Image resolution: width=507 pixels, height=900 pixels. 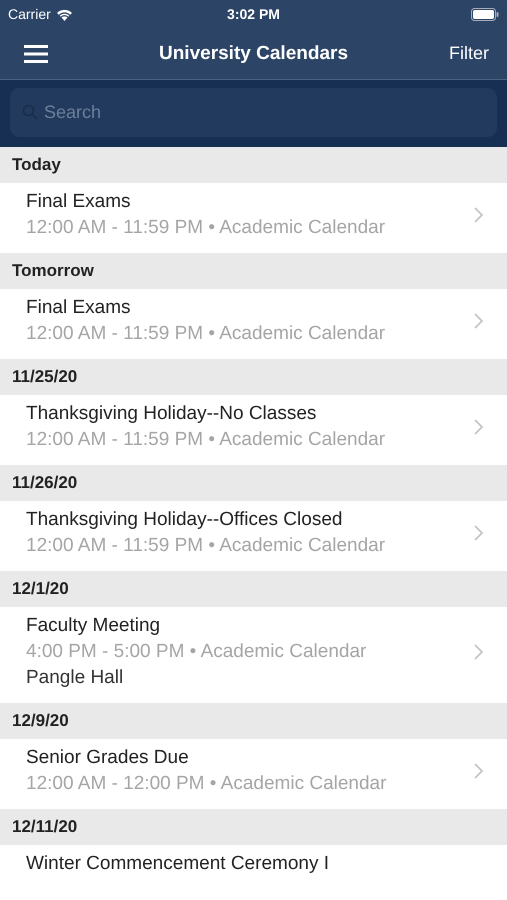 I want to click on filter-button: Filter, so click(x=469, y=53).